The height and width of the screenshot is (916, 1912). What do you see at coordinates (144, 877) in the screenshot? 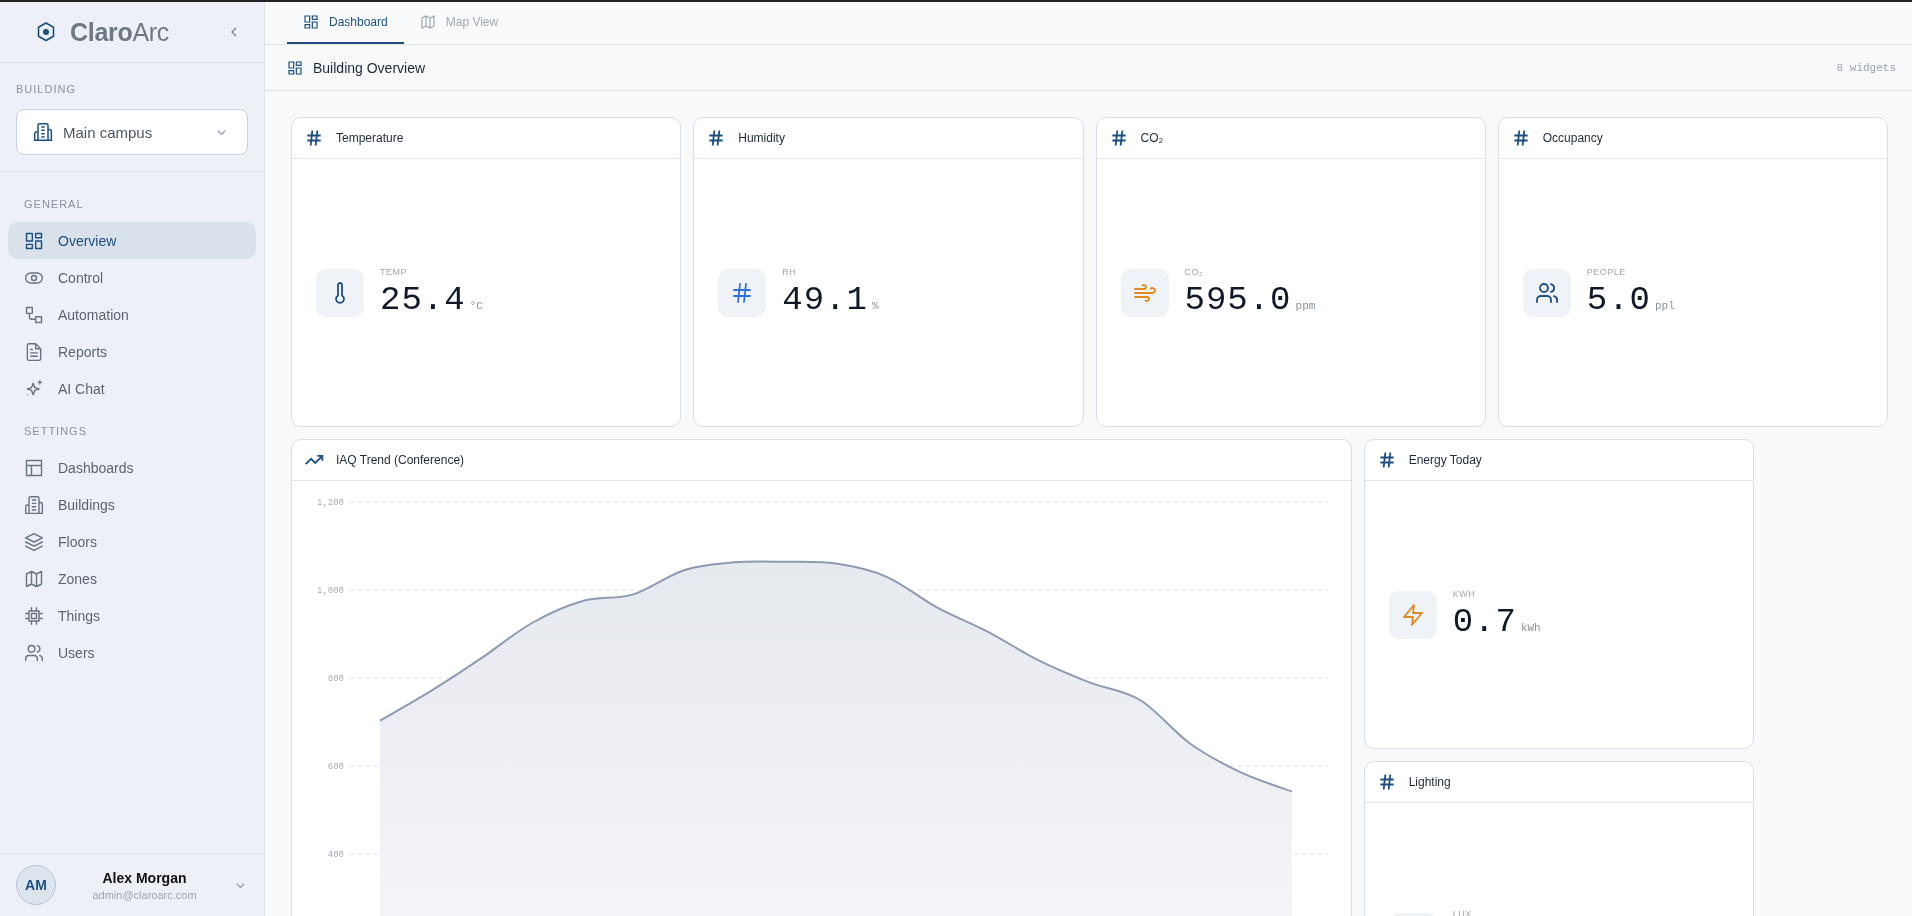
I see `user-name: Alex Morgan` at bounding box center [144, 877].